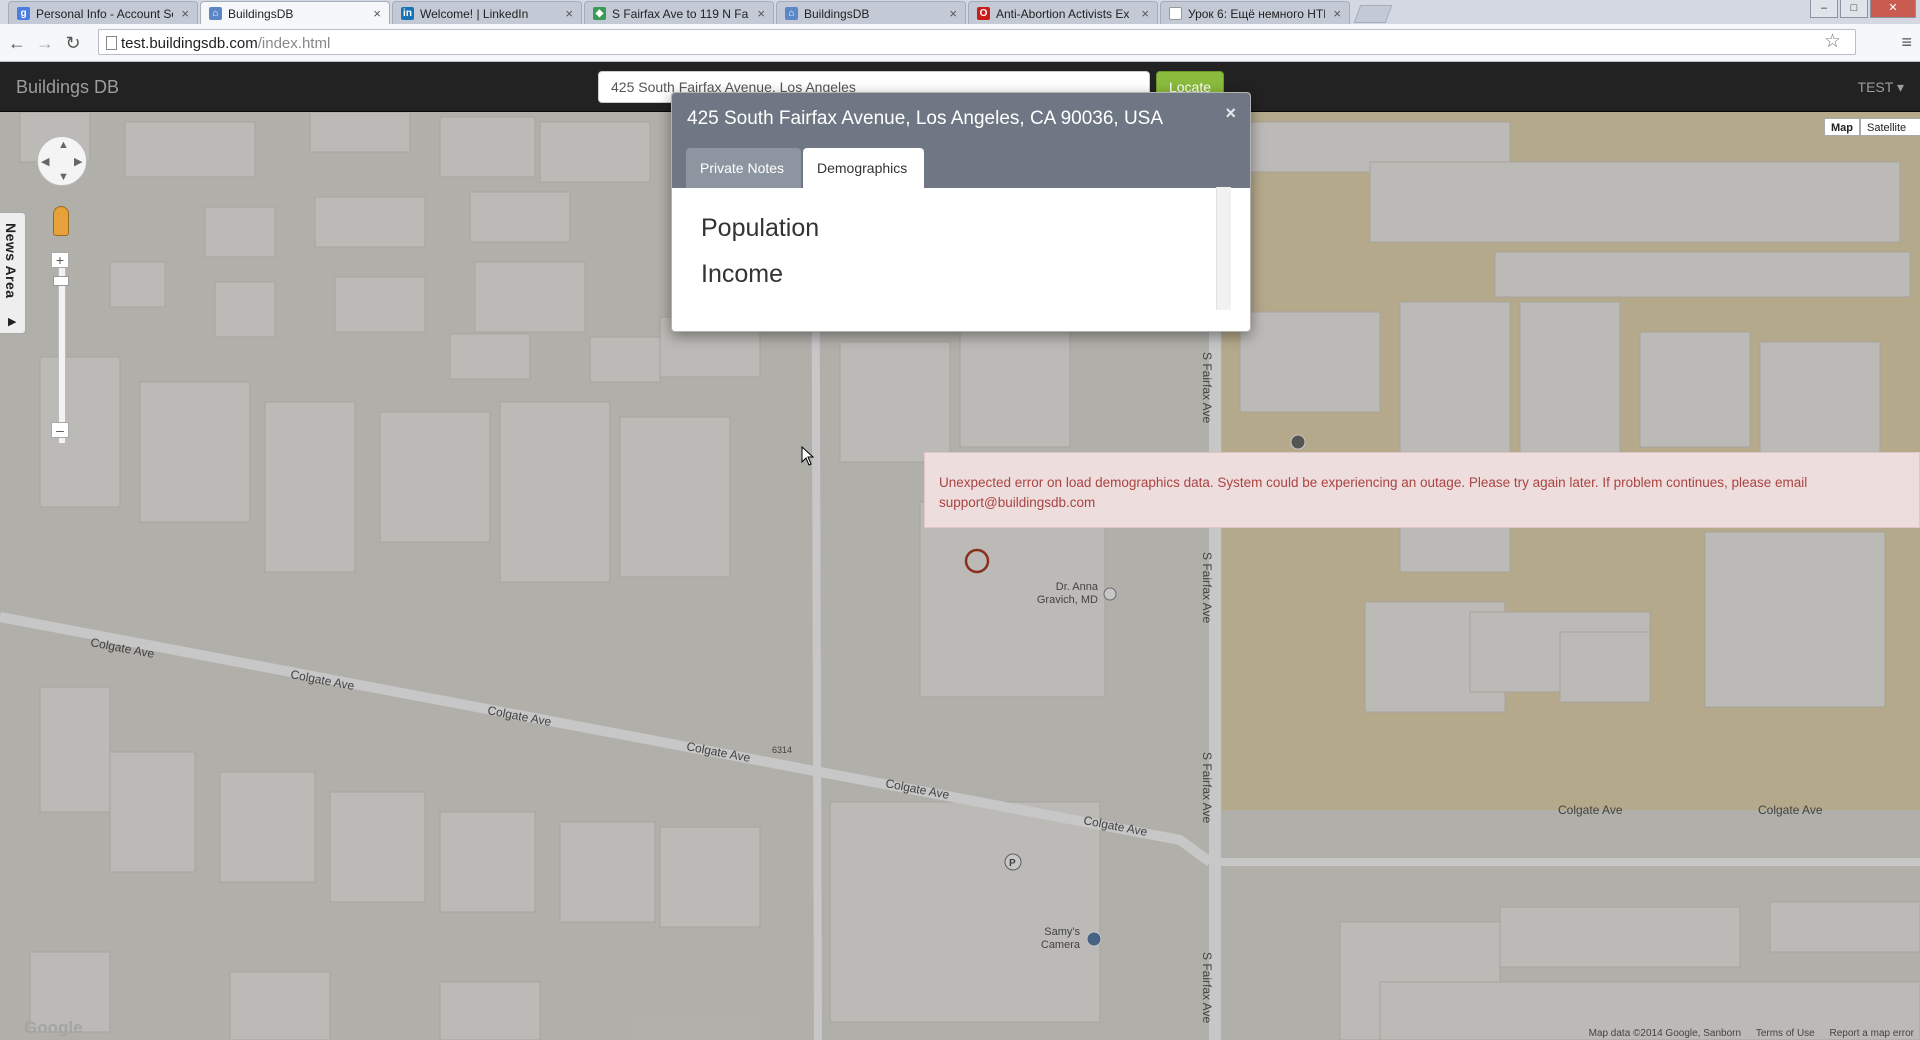  Describe the element at coordinates (62, 161) in the screenshot. I see `pan-control: ▲ ▼ ◀ ▶` at that location.